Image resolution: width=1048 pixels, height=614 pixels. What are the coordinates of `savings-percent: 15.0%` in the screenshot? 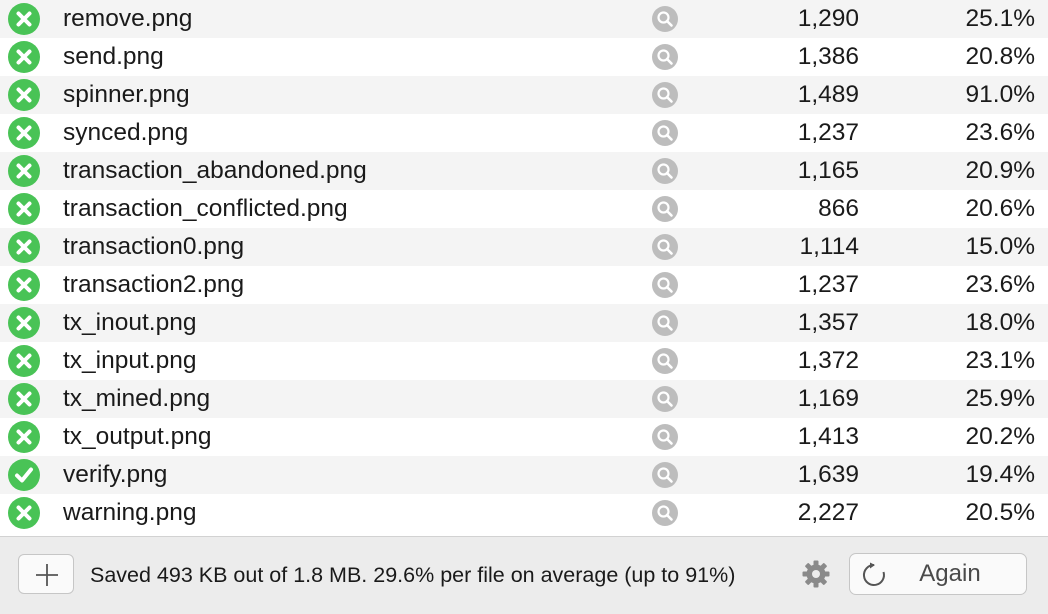 It's located at (1000, 246).